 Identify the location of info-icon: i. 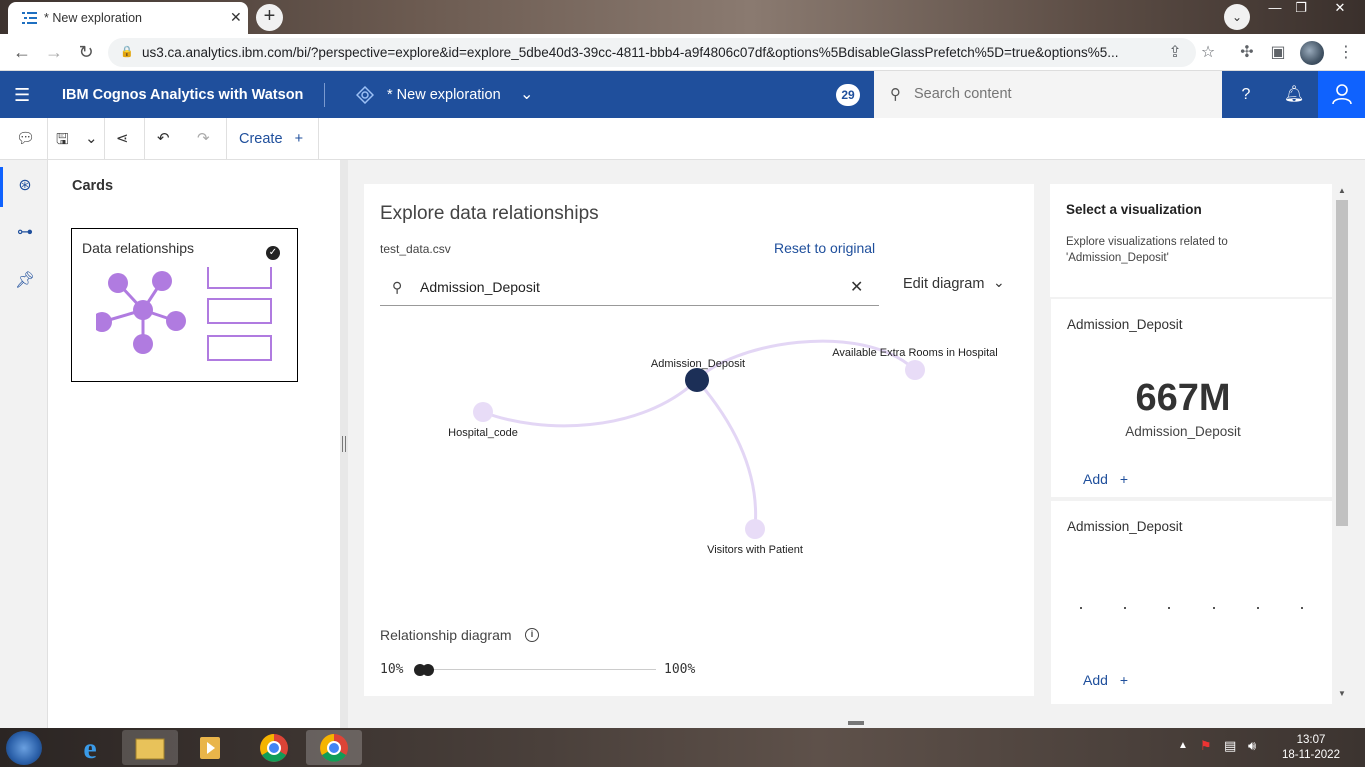
(532, 635).